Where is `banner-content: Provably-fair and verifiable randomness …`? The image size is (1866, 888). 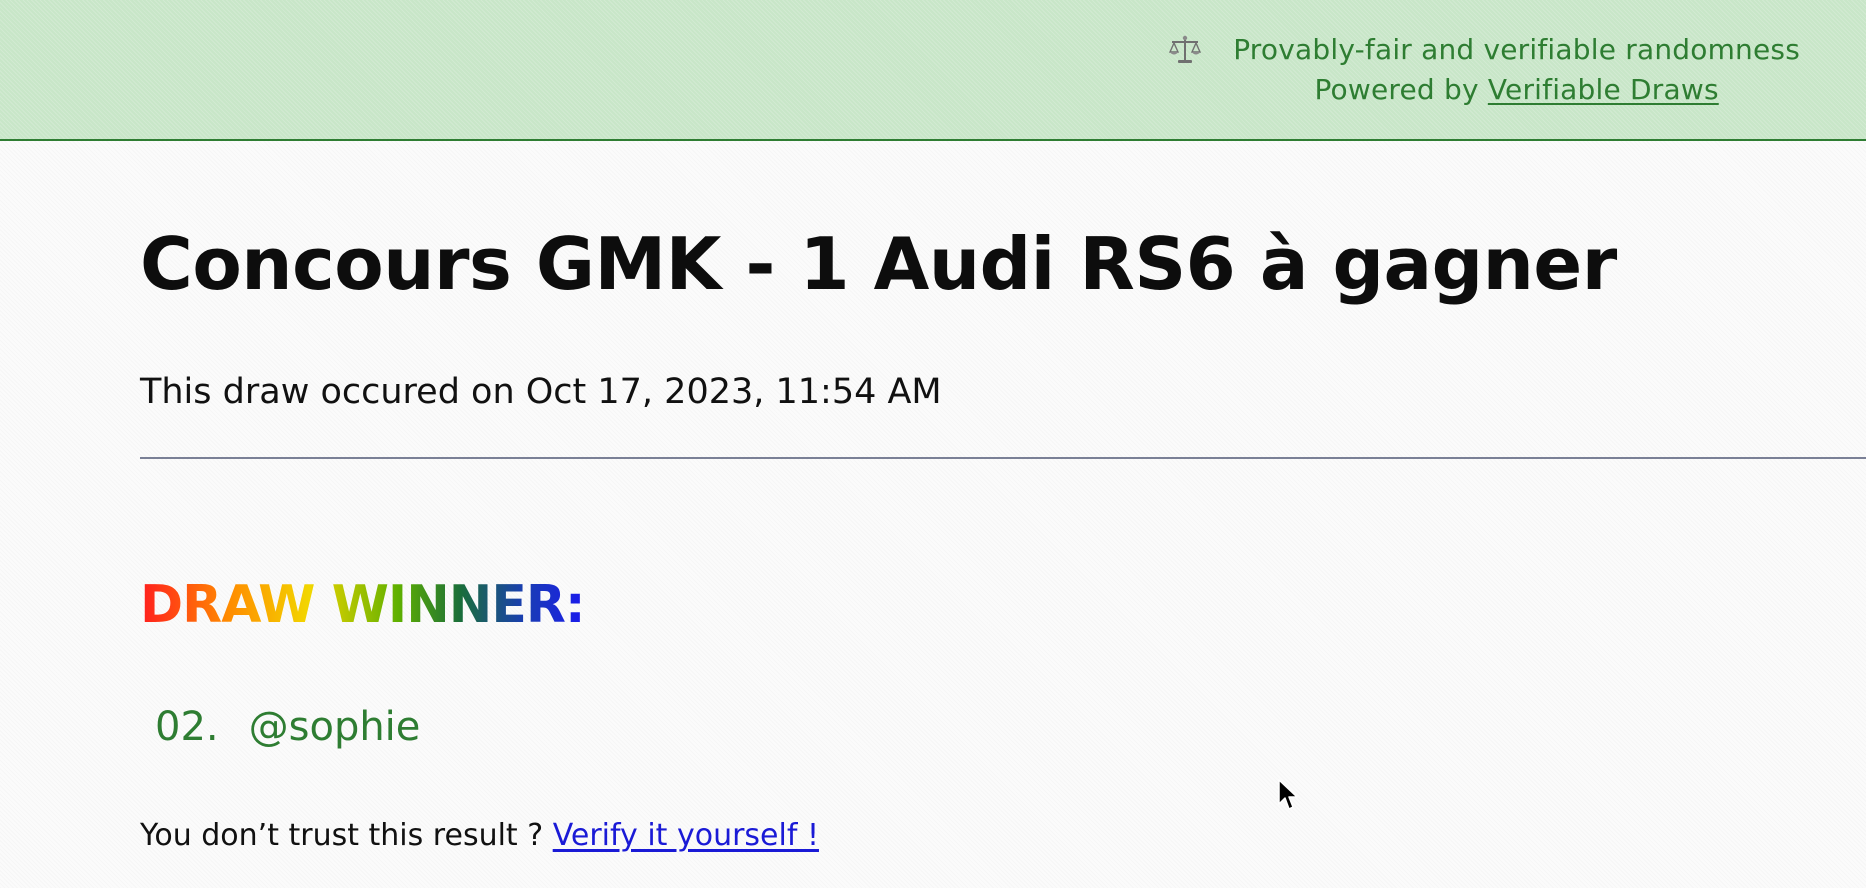
banner-content: Provably-fair and verifiable randomness … is located at coordinates (1483, 70).